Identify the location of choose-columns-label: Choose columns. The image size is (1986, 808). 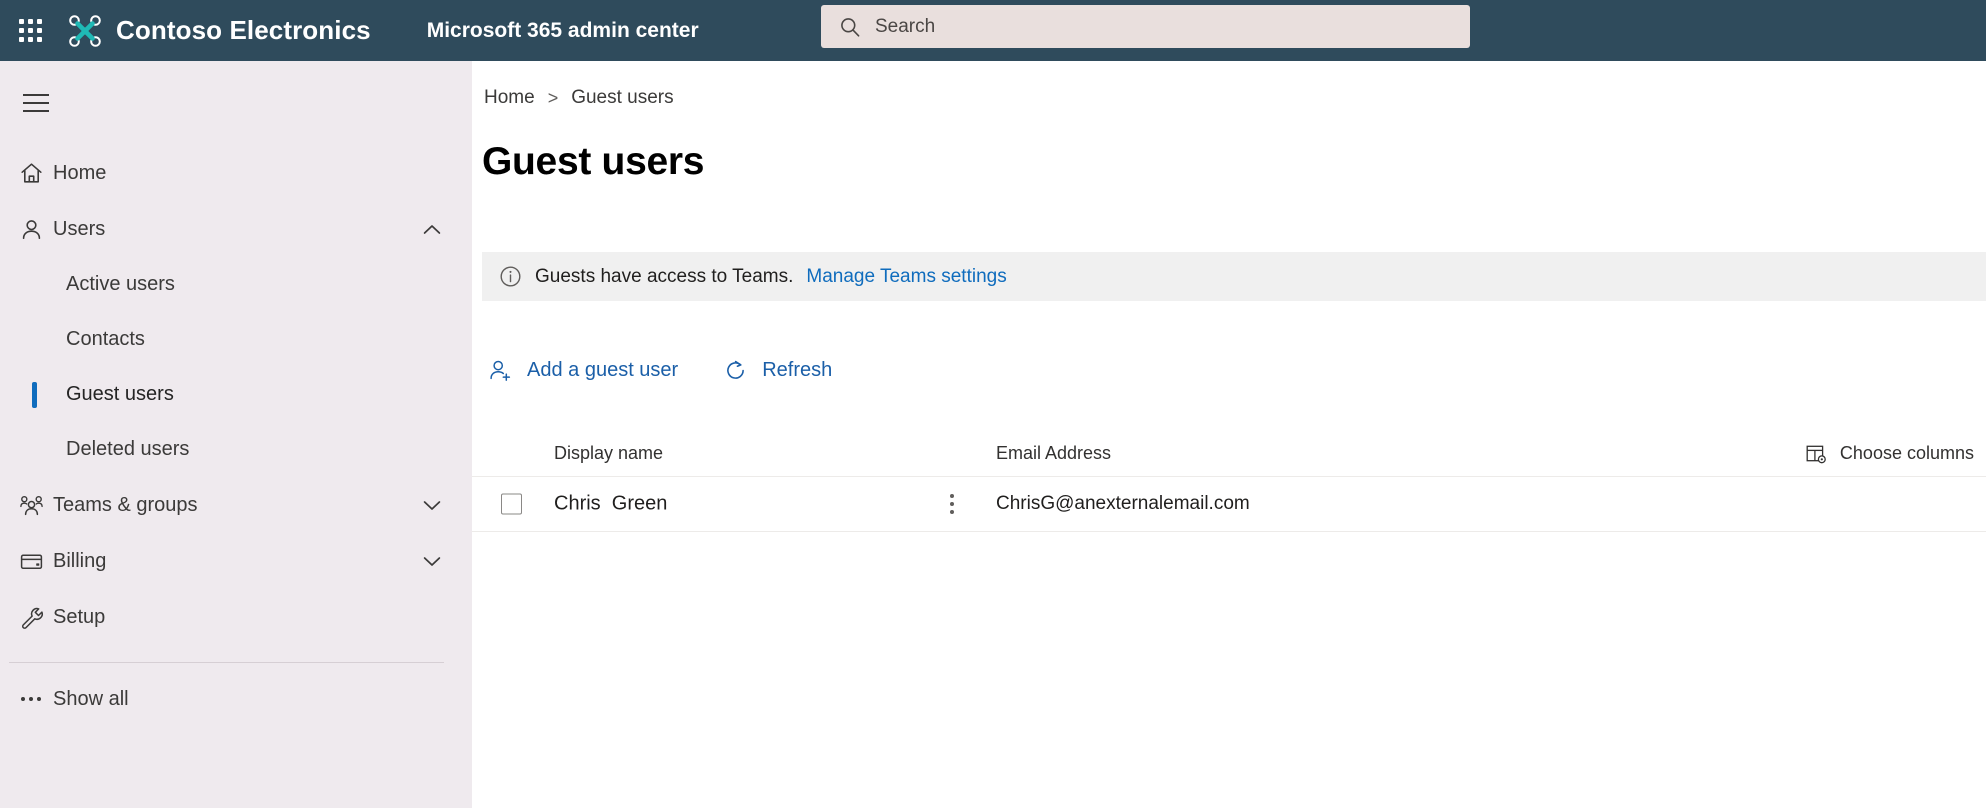
(1906, 453).